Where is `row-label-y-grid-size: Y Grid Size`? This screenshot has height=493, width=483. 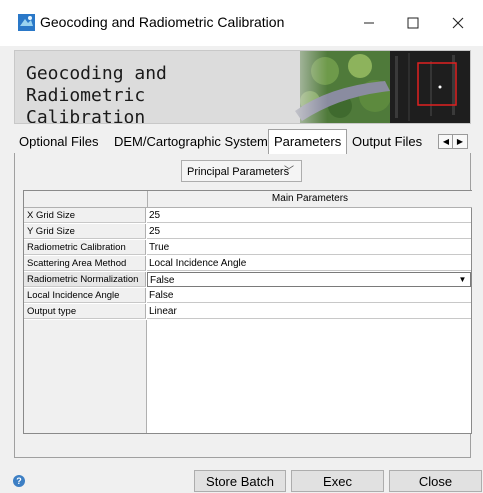 row-label-y-grid-size: Y Grid Size is located at coordinates (85, 231).